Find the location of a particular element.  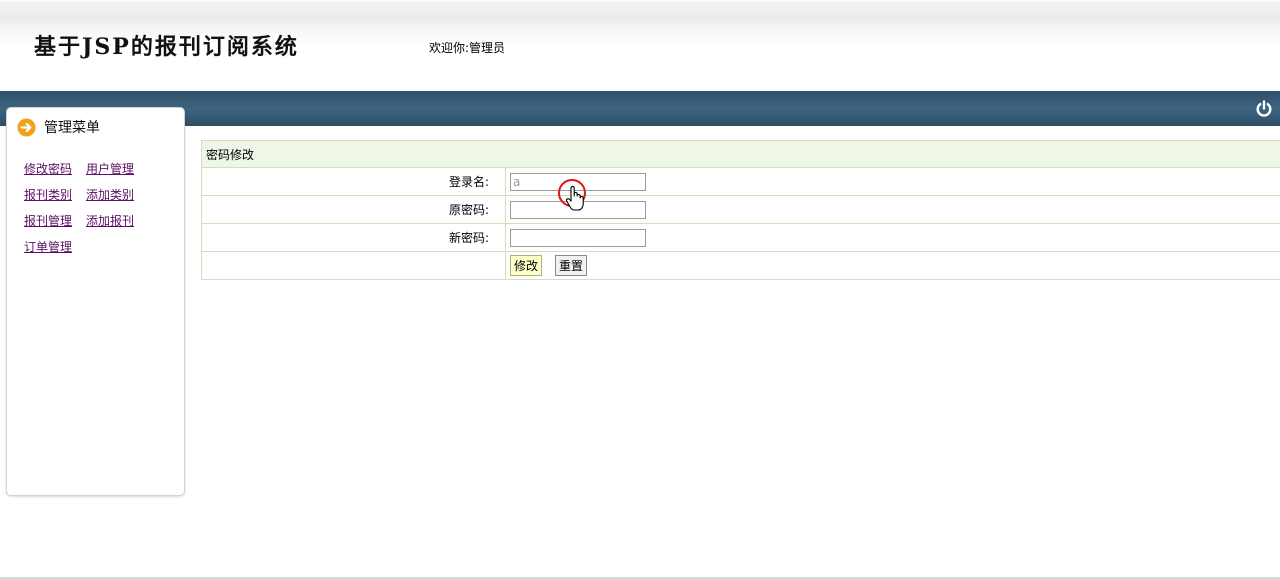

old-password-cell is located at coordinates (892, 209).